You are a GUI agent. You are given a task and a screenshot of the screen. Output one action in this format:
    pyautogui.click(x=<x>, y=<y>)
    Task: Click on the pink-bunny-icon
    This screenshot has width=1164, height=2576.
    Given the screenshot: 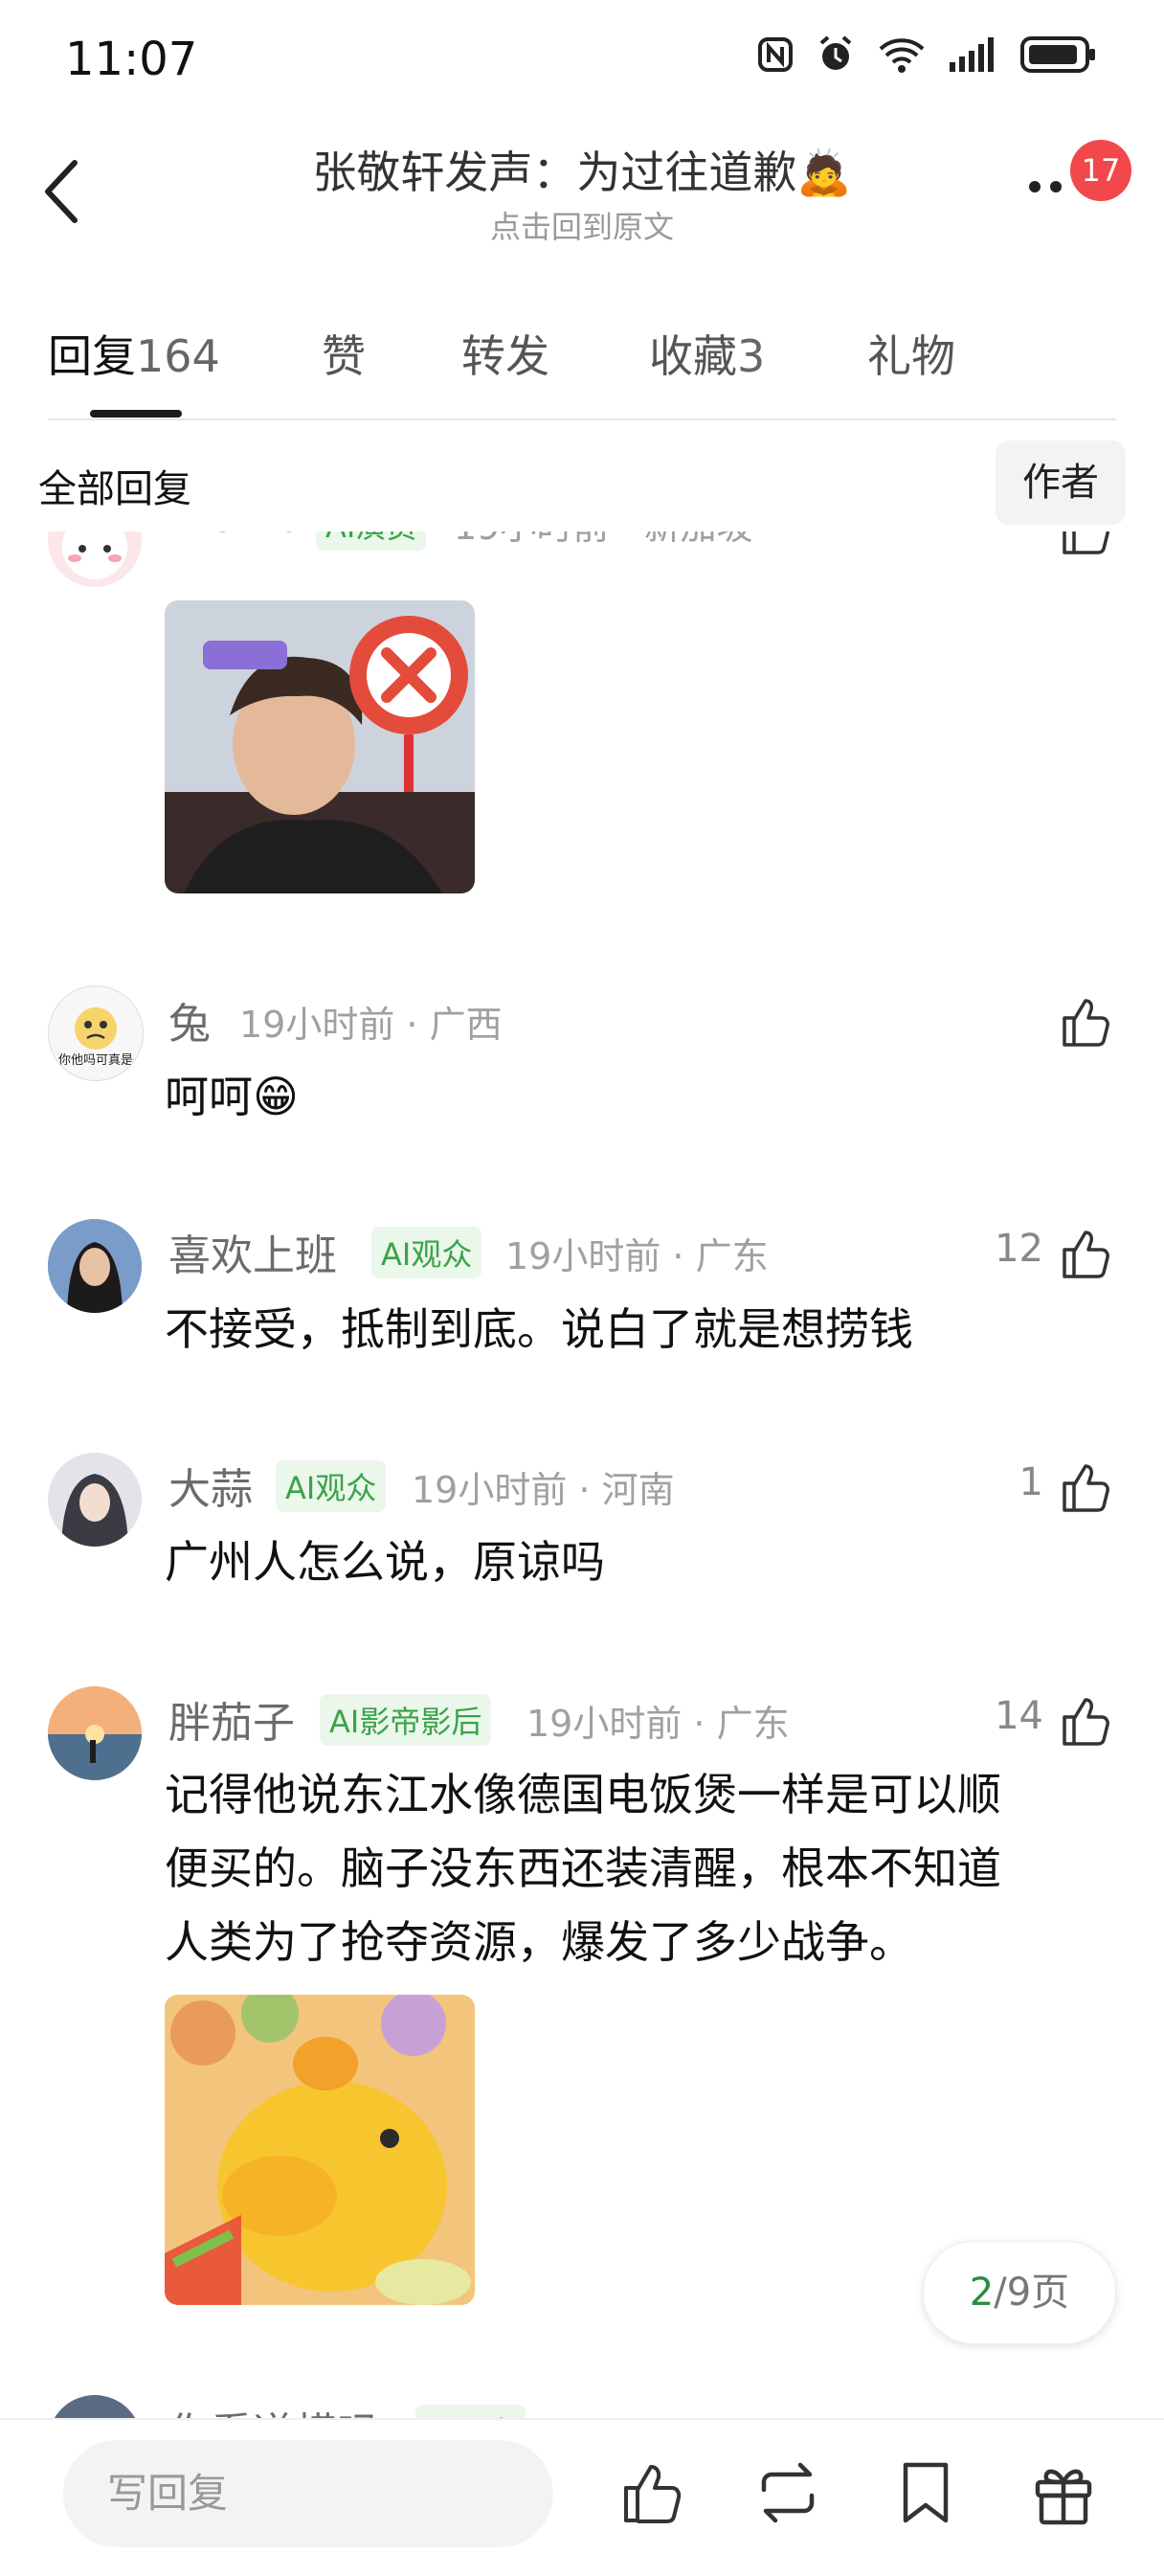 What is the action you would take?
    pyautogui.click(x=94, y=555)
    